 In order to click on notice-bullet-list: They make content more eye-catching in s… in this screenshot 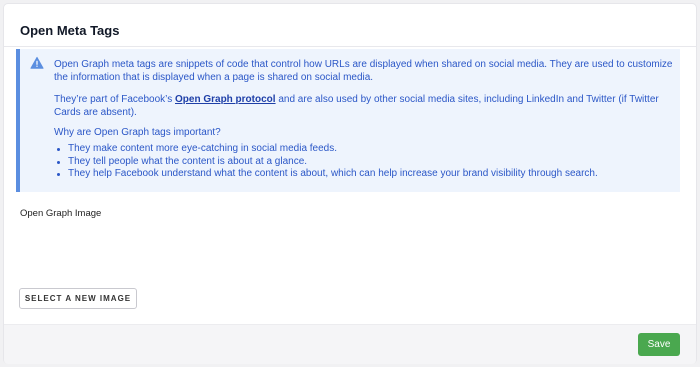, I will do `click(326, 162)`.